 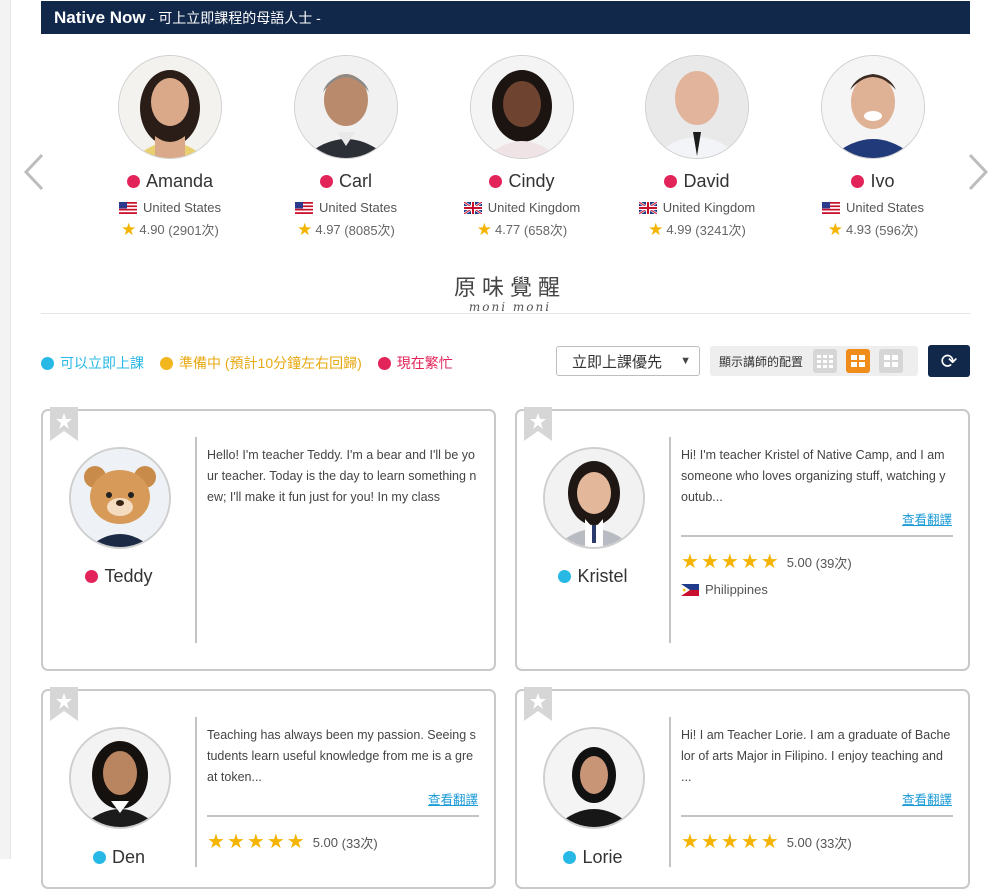 I want to click on teacher-rating: 4.97, so click(x=328, y=229).